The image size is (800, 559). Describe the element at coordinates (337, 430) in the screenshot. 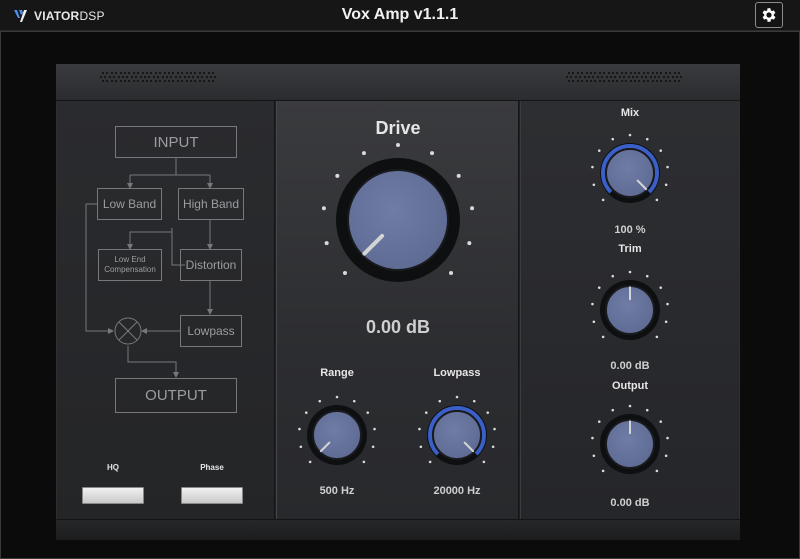

I see `range-knob-graphic` at that location.